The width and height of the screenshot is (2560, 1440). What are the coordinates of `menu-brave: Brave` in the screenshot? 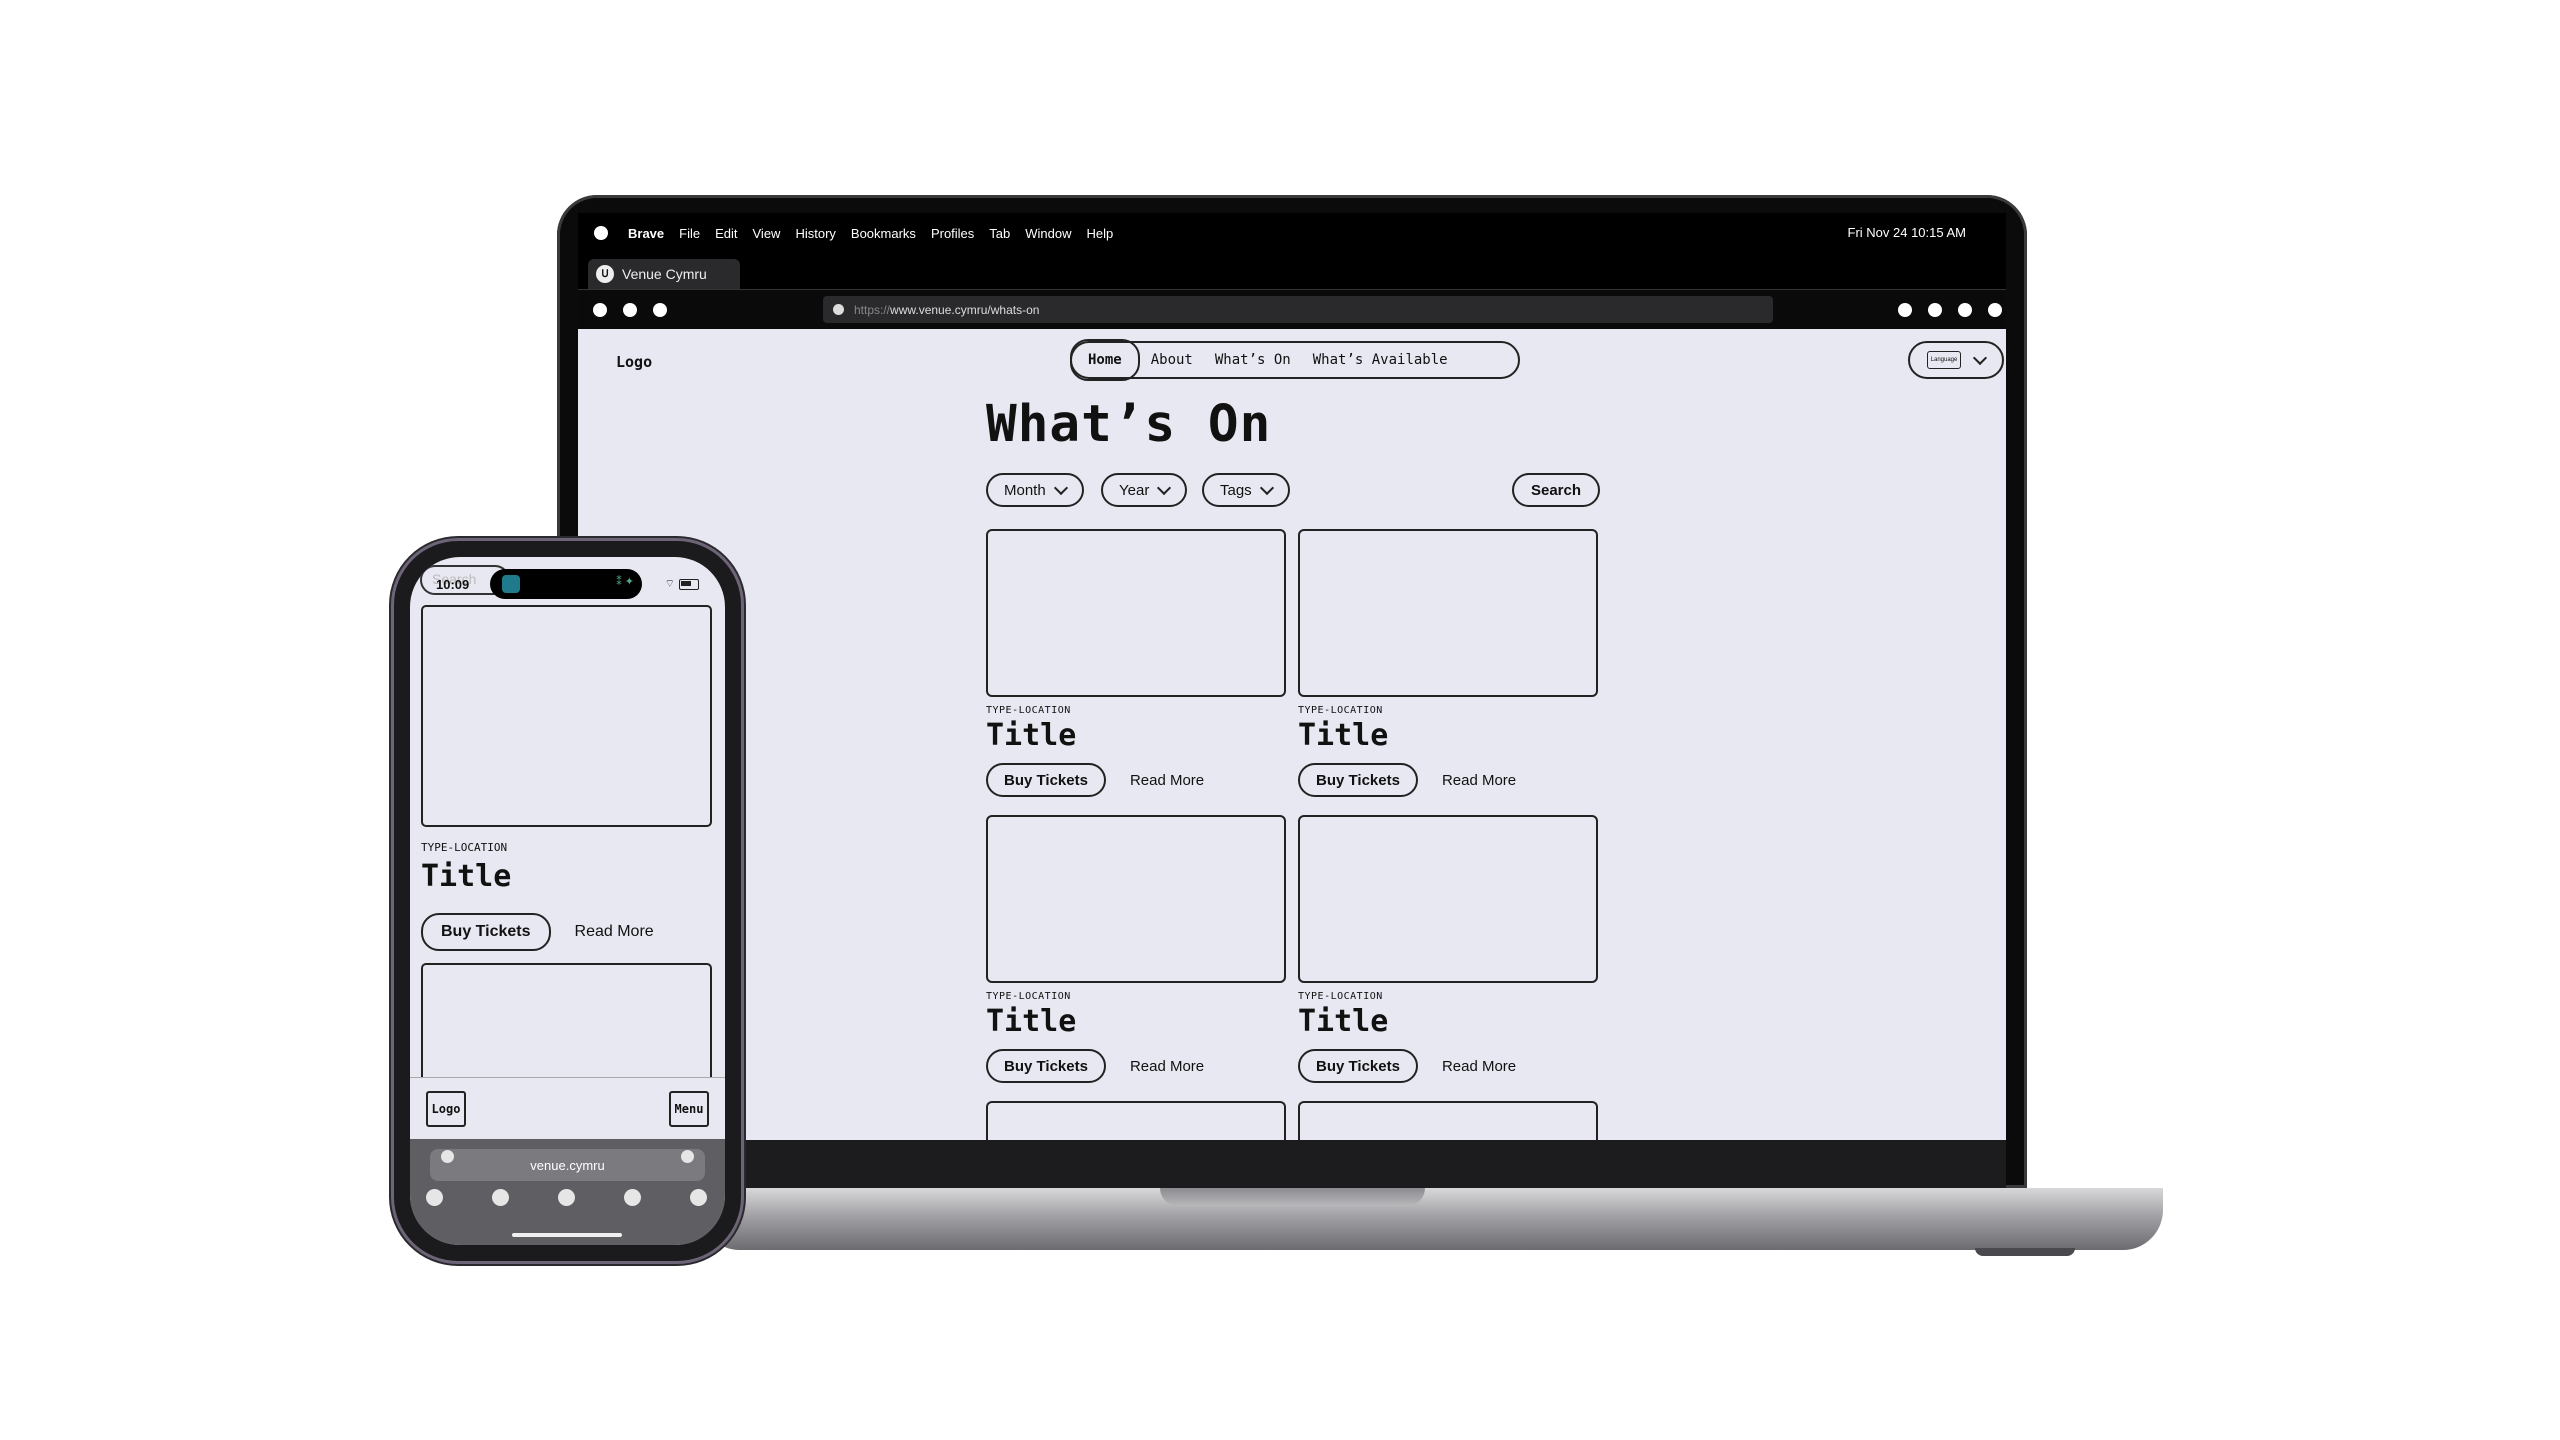 It's located at (646, 233).